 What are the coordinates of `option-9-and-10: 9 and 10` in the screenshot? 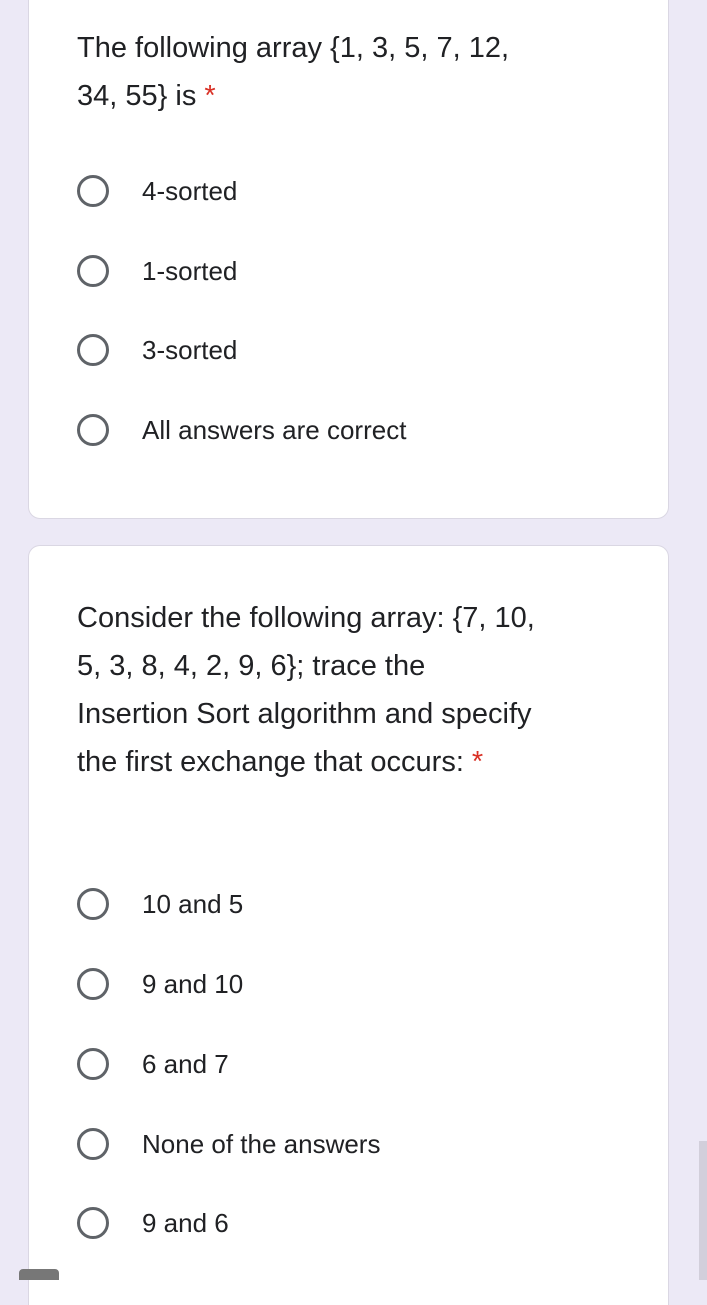 It's located at (160, 984).